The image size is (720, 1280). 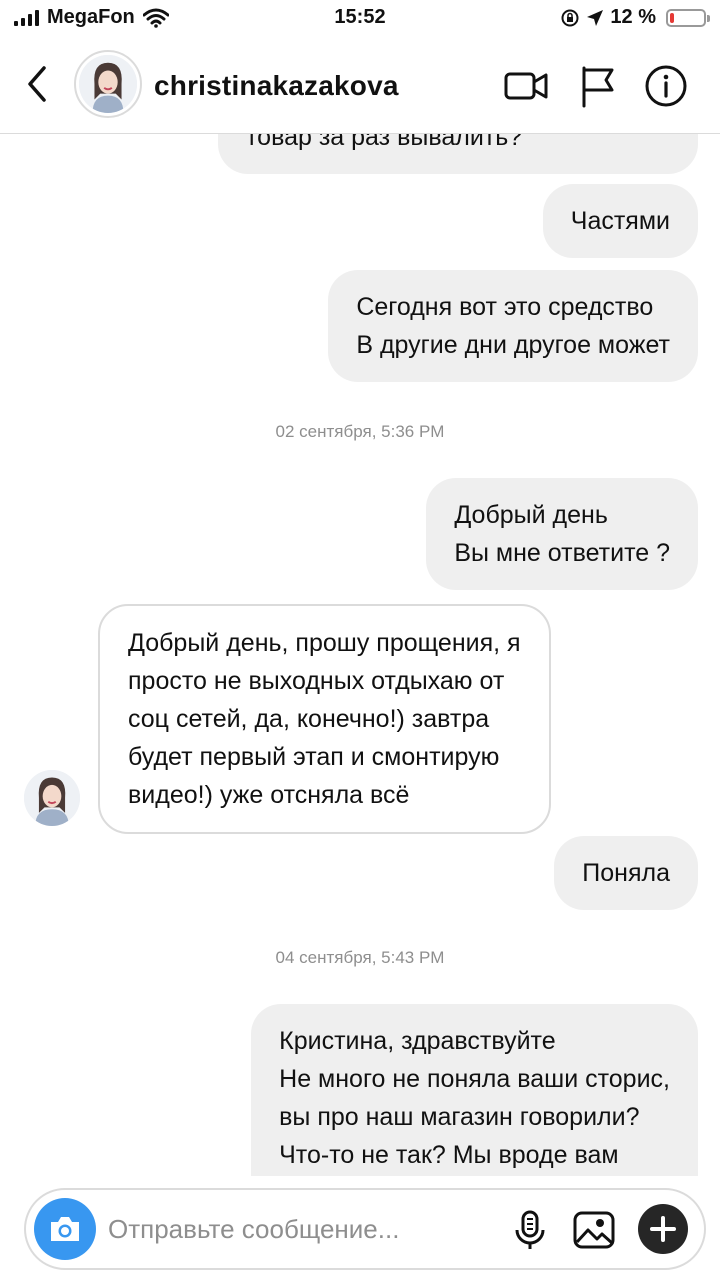 What do you see at coordinates (626, 873) in the screenshot?
I see `message-bubble-outgoing: Поняла` at bounding box center [626, 873].